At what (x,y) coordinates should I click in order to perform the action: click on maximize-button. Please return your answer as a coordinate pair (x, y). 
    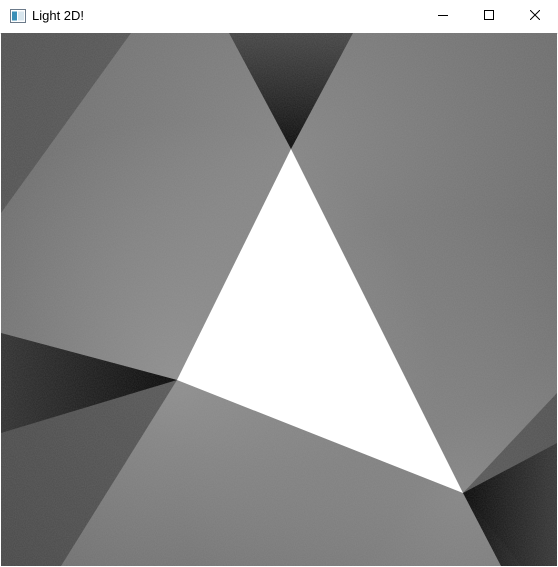
    Looking at the image, I should click on (489, 16).